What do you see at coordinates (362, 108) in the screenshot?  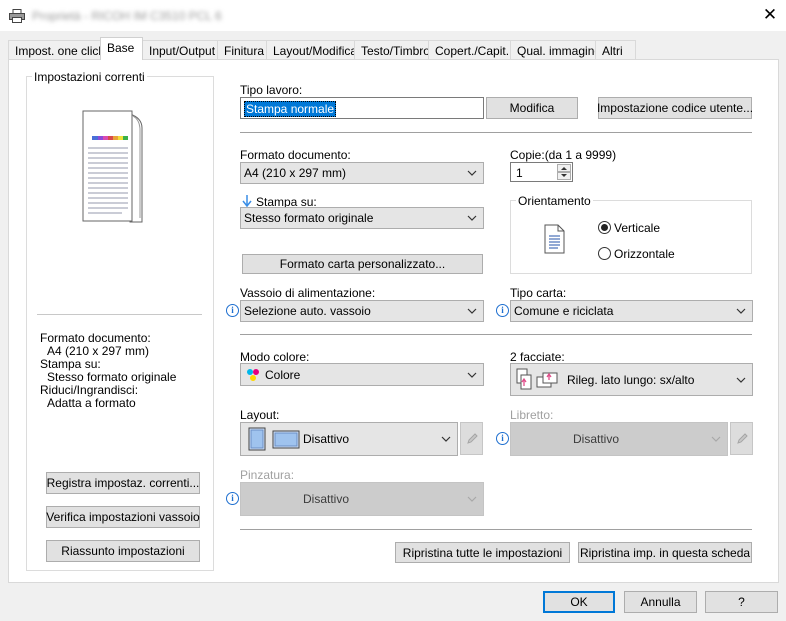 I see `job-type-input: Stampa normale` at bounding box center [362, 108].